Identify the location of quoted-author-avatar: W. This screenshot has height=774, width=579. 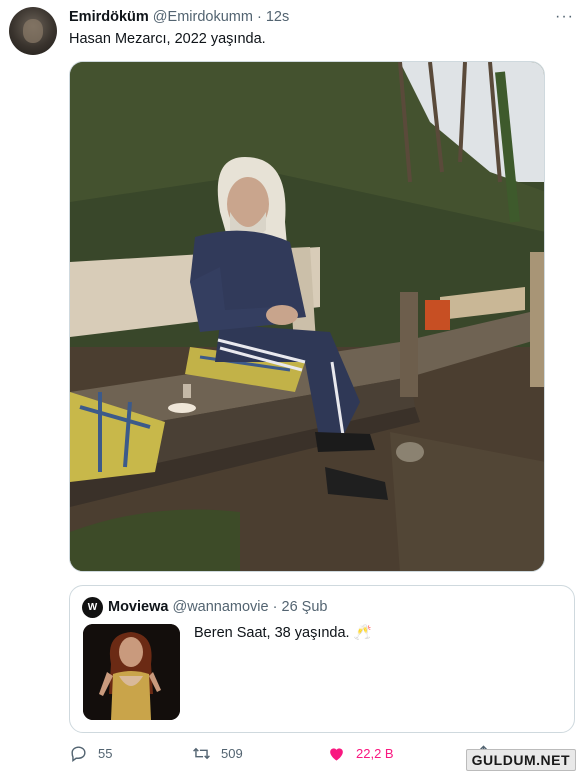
(92, 607).